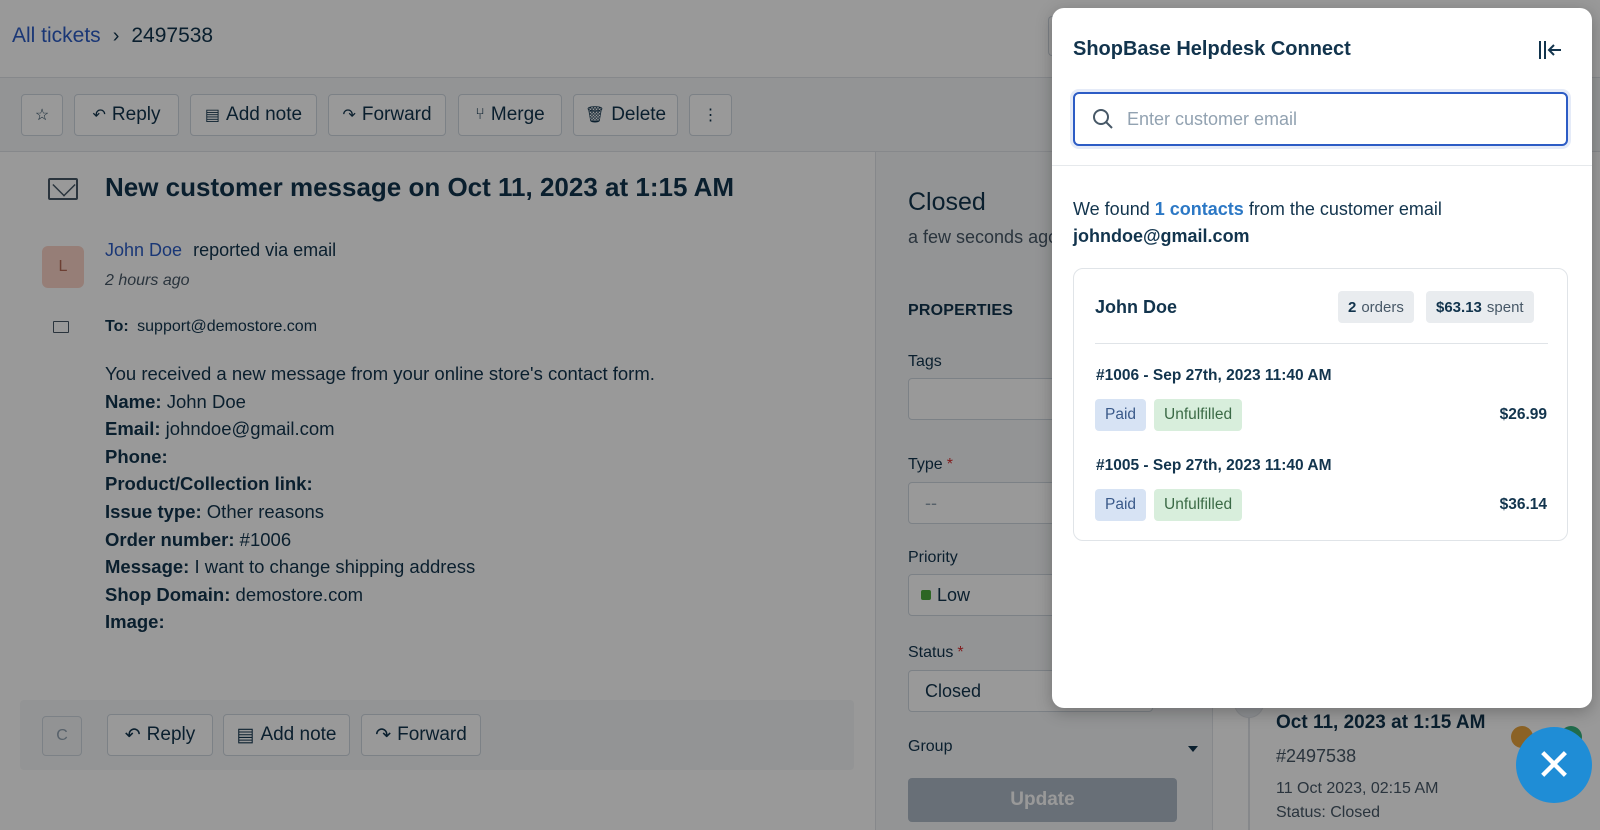 This screenshot has height=830, width=1600. What do you see at coordinates (1214, 466) in the screenshot?
I see `order-link: #1005 - Sep 27th, 2023 11:40 AM` at bounding box center [1214, 466].